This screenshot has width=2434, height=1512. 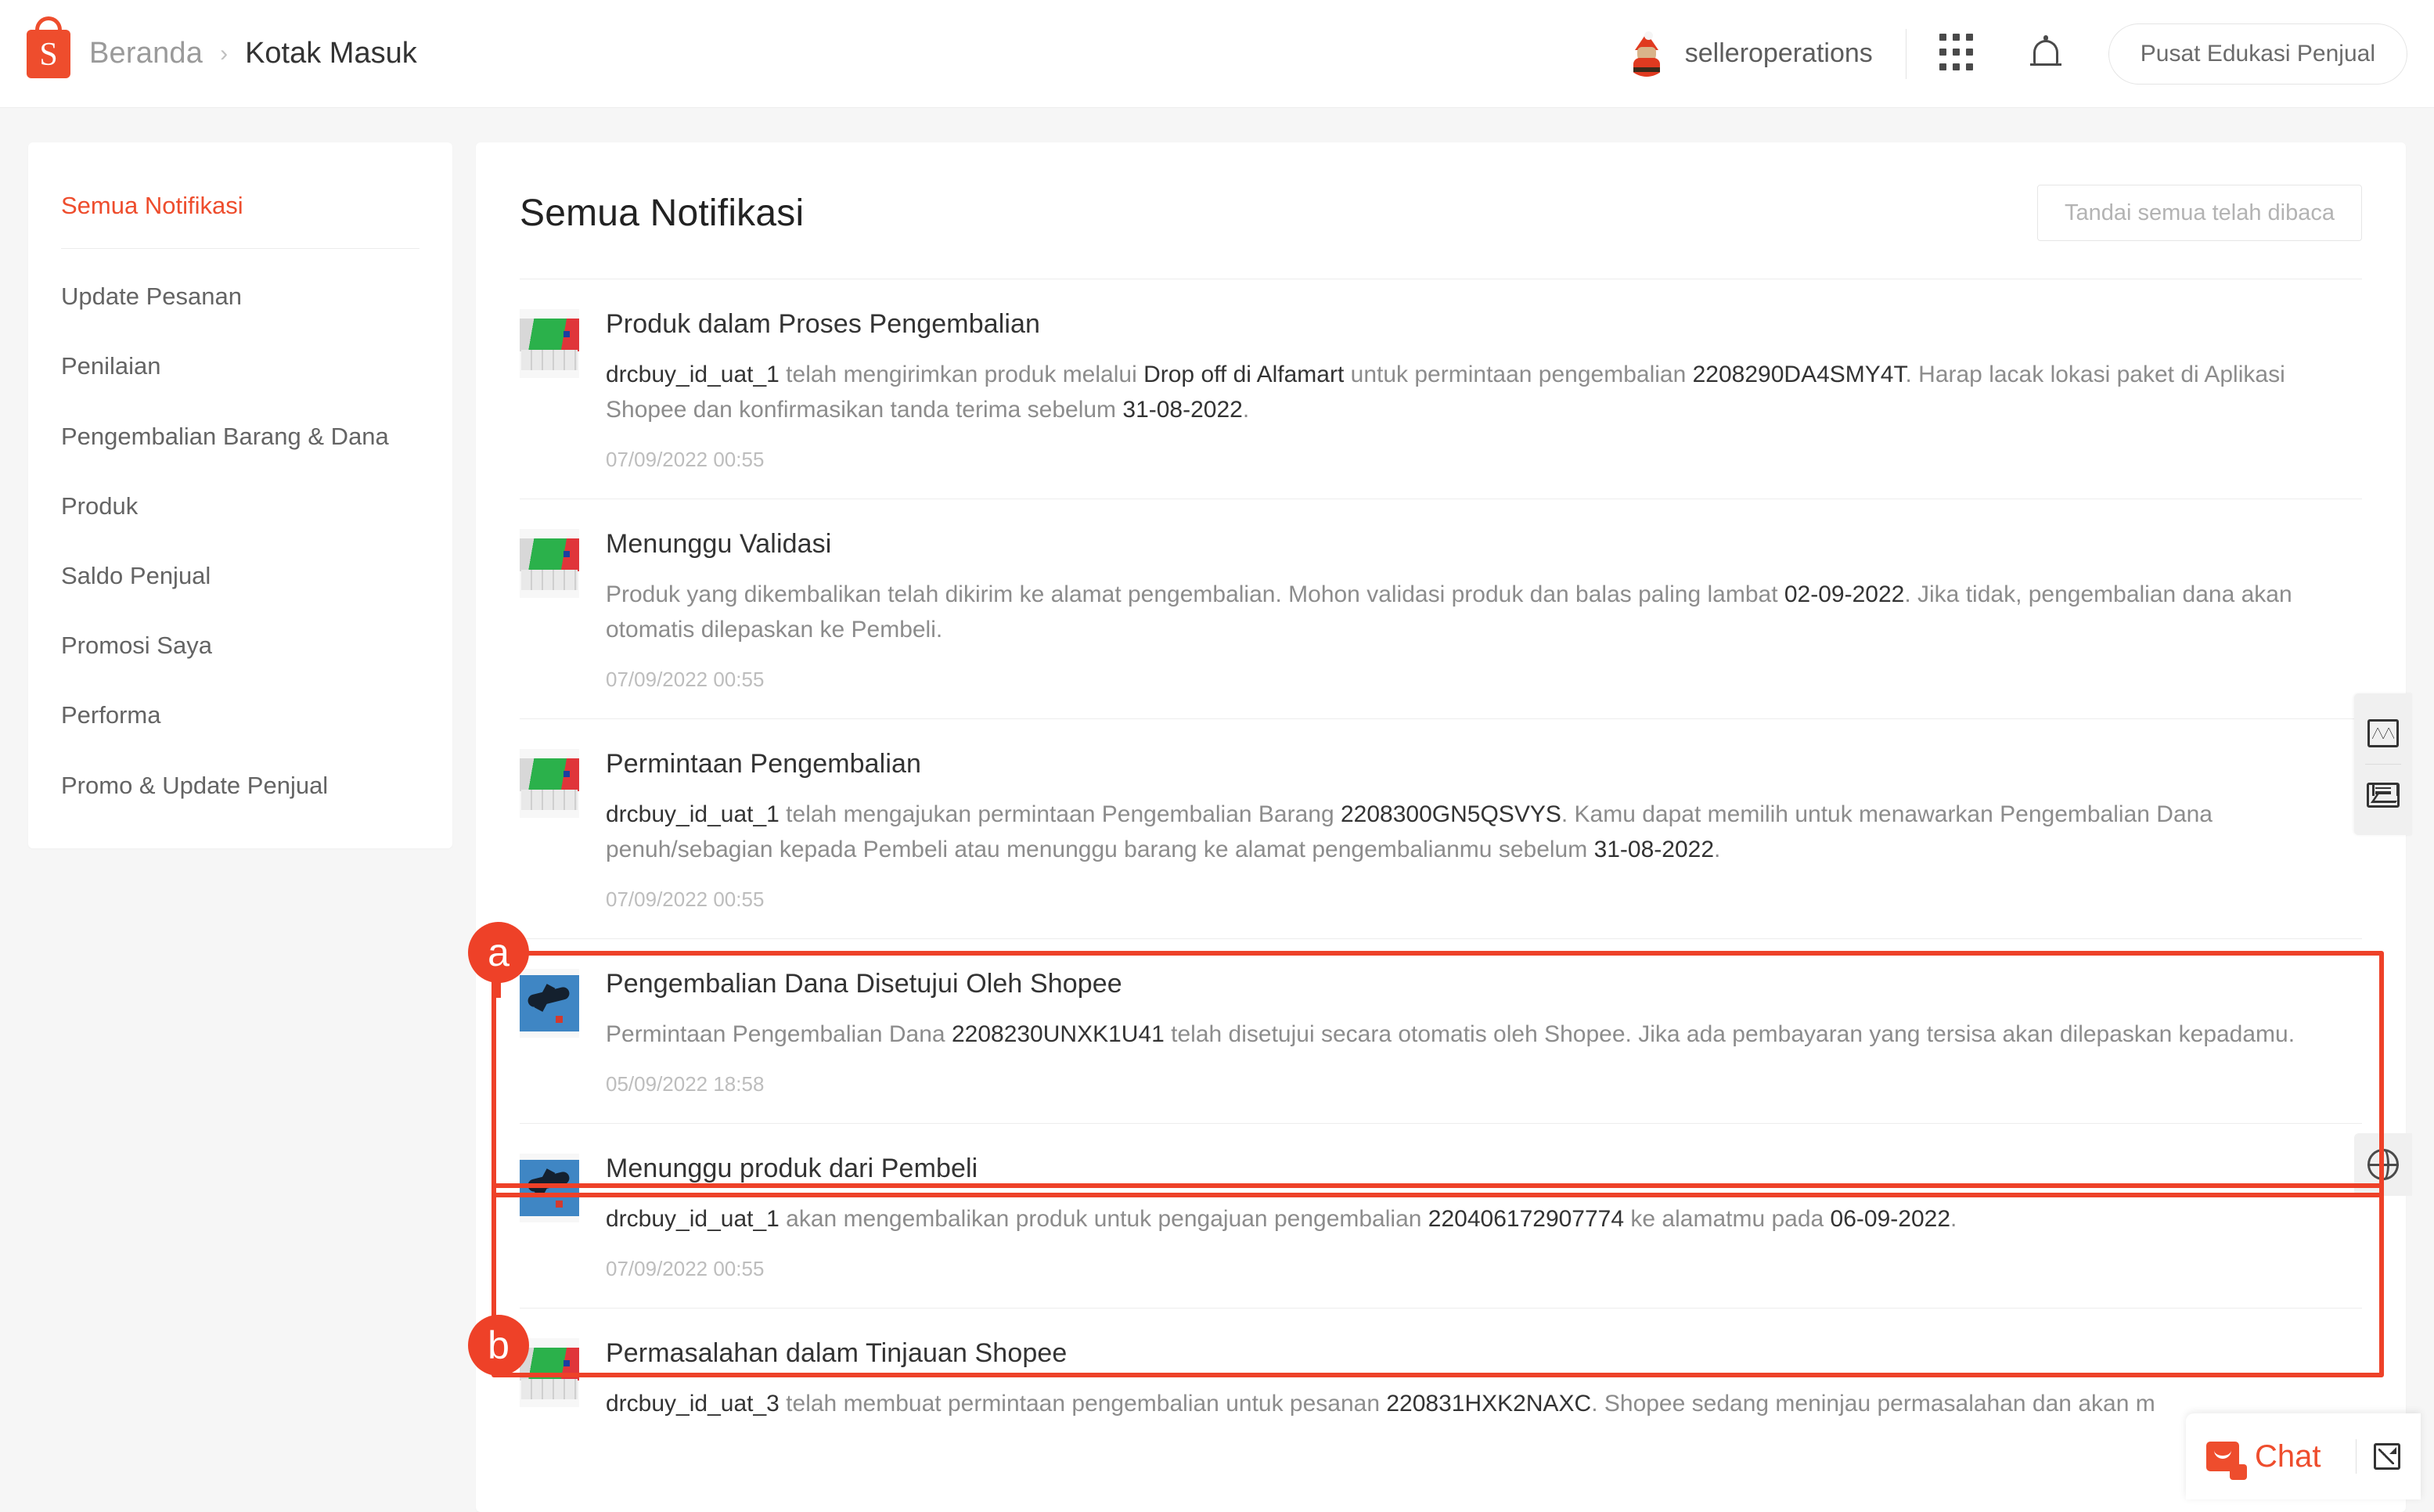 I want to click on mark-all-read-button: Tandai semua telah dibaca, so click(x=2199, y=213).